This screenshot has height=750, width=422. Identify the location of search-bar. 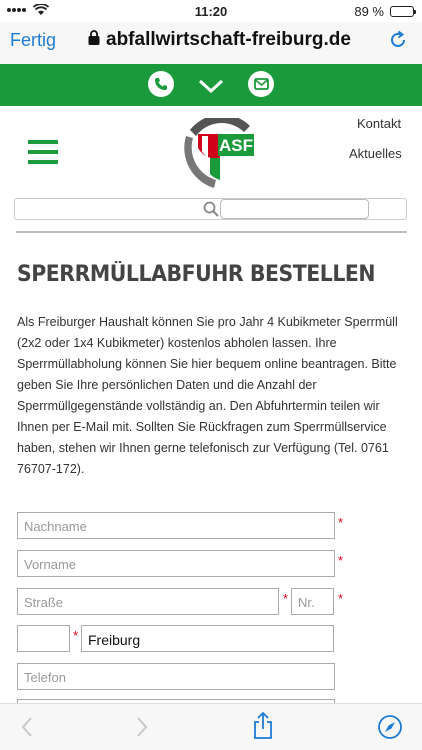
(210, 209).